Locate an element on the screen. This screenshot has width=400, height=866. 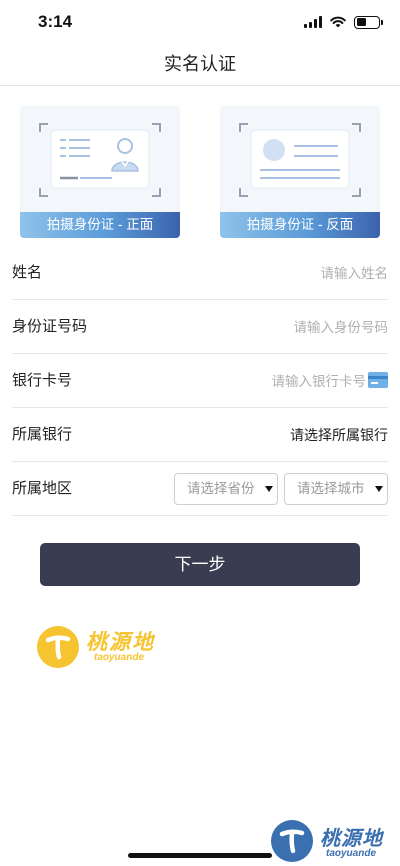
bank-card-input is located at coordinates (276, 381).